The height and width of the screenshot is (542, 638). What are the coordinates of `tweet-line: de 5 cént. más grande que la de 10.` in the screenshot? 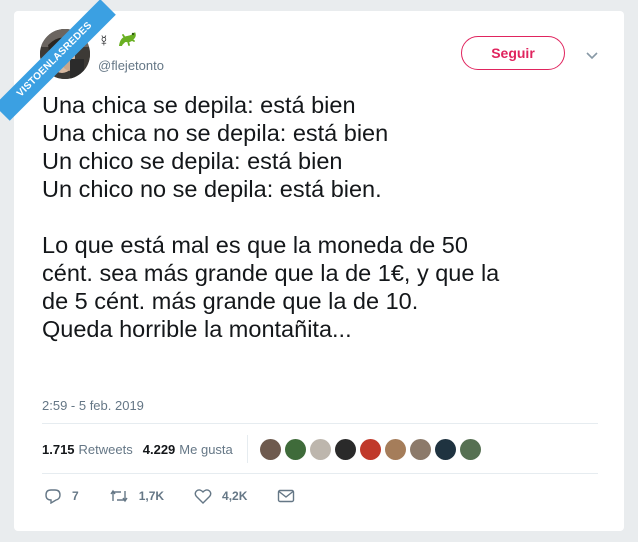 It's located at (230, 301).